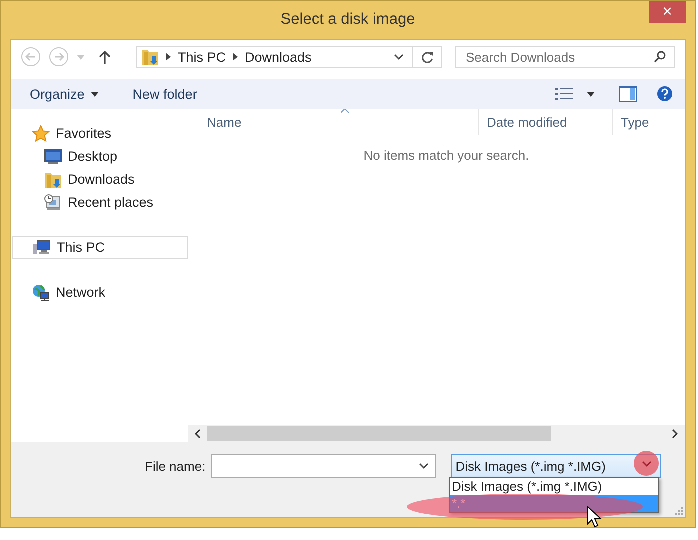 The height and width of the screenshot is (540, 698). Describe the element at coordinates (635, 122) in the screenshot. I see `column-header: Type` at that location.